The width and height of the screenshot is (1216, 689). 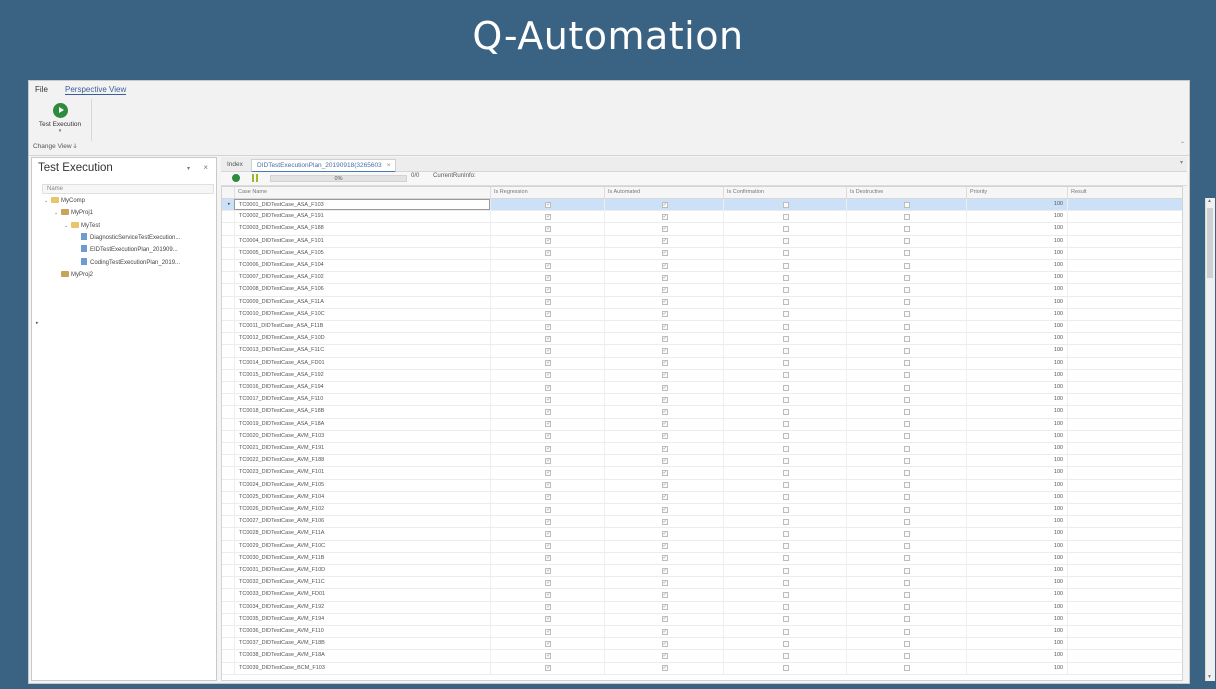 What do you see at coordinates (362, 449) in the screenshot?
I see `case-name-cell: TC0021_DIDTestCase_AVM_F191` at bounding box center [362, 449].